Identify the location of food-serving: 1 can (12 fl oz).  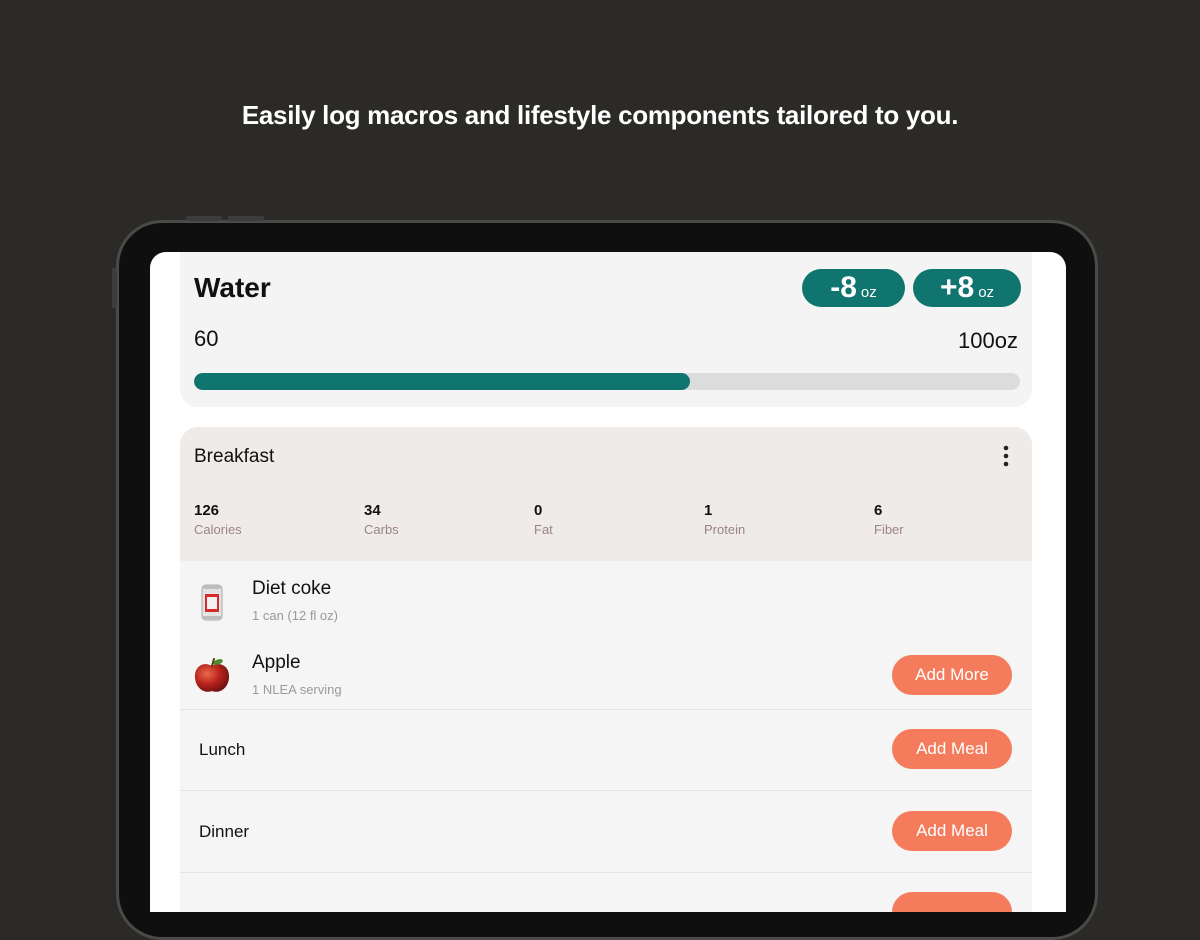
(295, 615).